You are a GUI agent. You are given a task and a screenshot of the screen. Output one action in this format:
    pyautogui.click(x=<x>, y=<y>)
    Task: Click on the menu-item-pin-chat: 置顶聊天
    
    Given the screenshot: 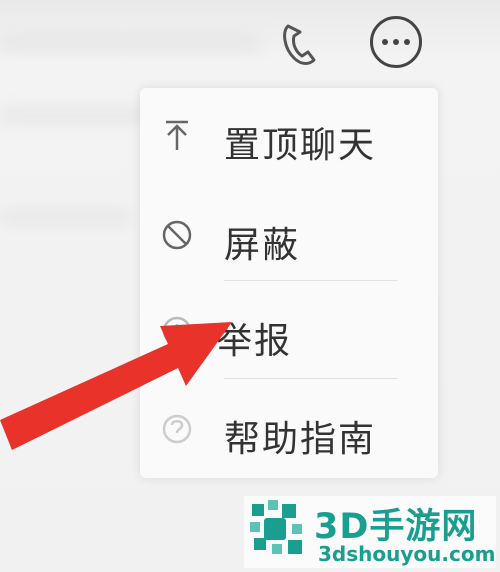 What is the action you would take?
    pyautogui.click(x=289, y=136)
    